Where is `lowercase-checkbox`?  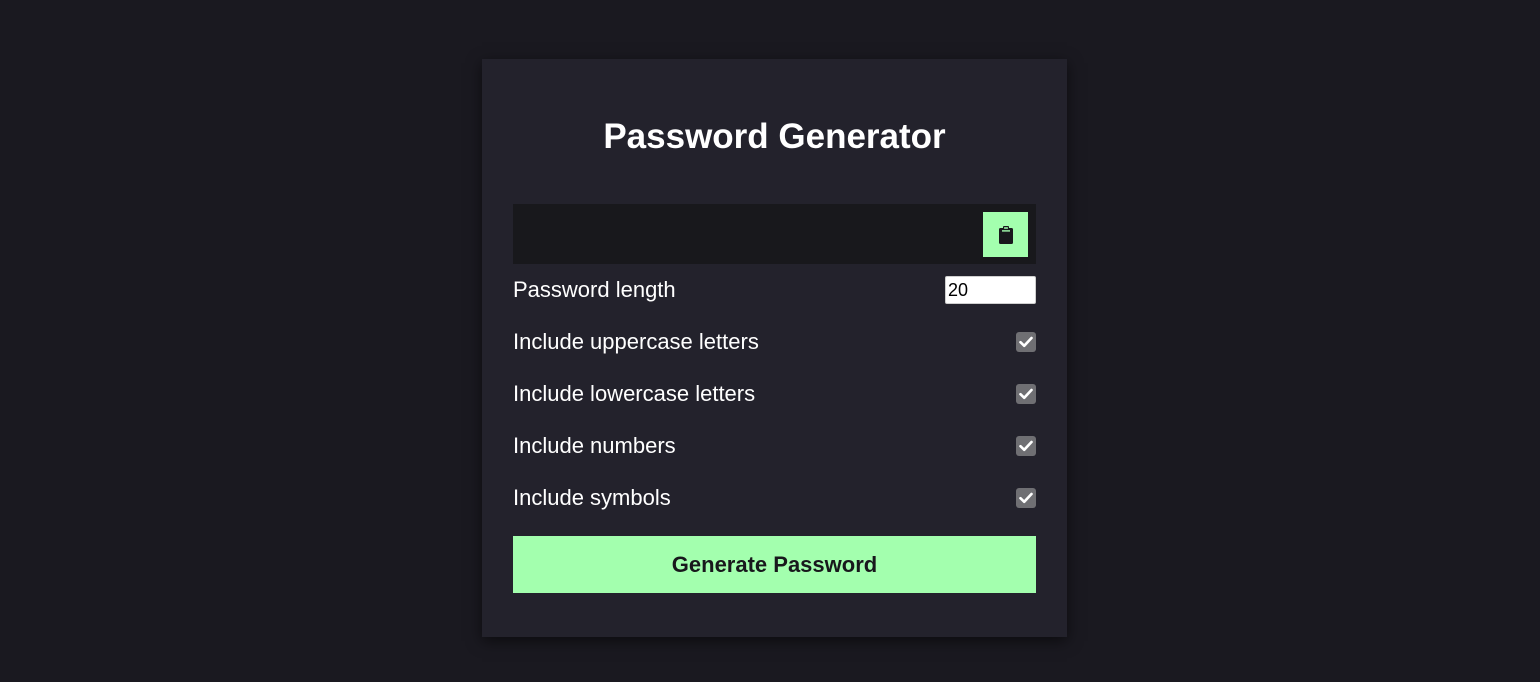 lowercase-checkbox is located at coordinates (1026, 394).